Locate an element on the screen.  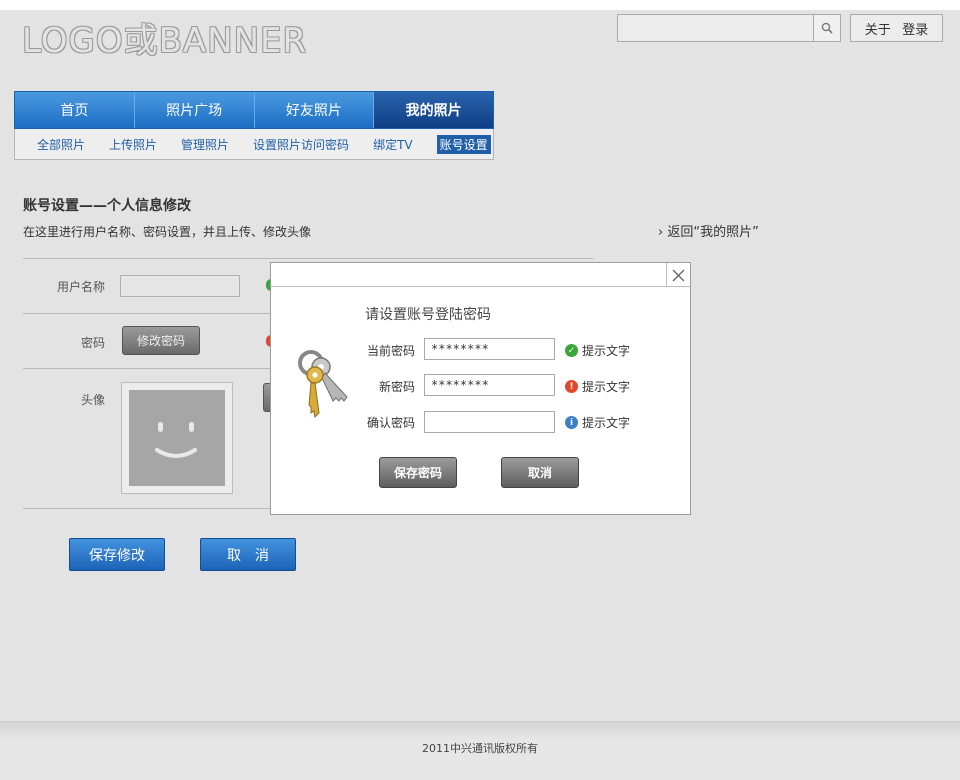
chevron-right-icon: › is located at coordinates (661, 232).